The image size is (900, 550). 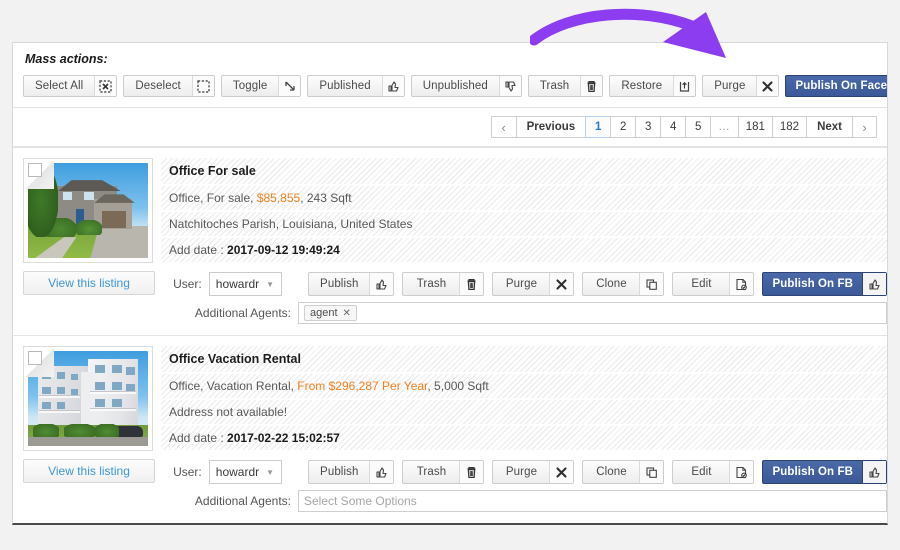 What do you see at coordinates (829, 127) in the screenshot?
I see `pagination-next-button: Next` at bounding box center [829, 127].